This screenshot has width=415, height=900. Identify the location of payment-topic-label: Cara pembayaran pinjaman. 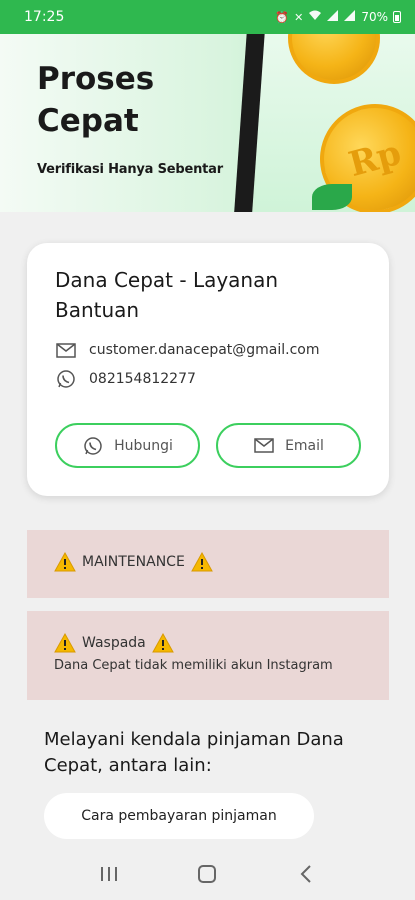
(179, 816).